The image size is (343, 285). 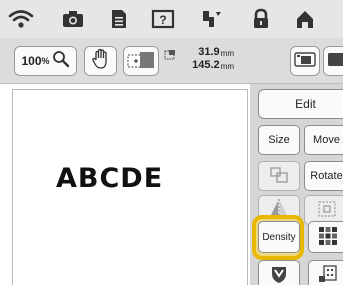 What do you see at coordinates (305, 19) in the screenshot?
I see `home-icon` at bounding box center [305, 19].